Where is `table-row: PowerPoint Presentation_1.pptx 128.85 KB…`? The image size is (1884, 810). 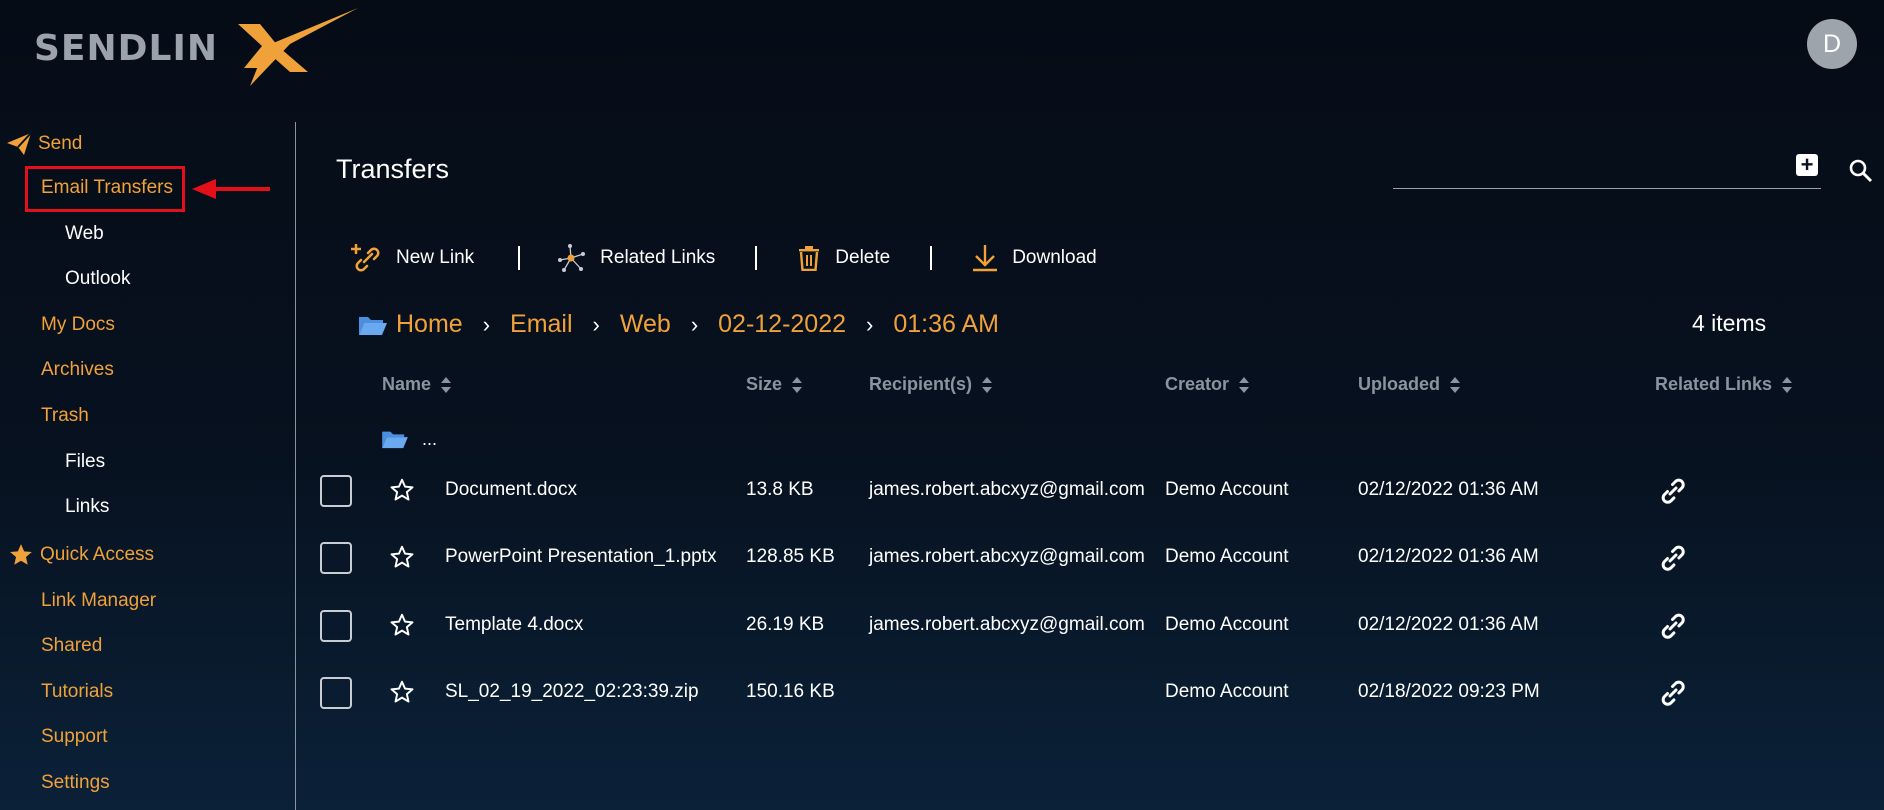
table-row: PowerPoint Presentation_1.pptx 128.85 KB… is located at coordinates (942, 557).